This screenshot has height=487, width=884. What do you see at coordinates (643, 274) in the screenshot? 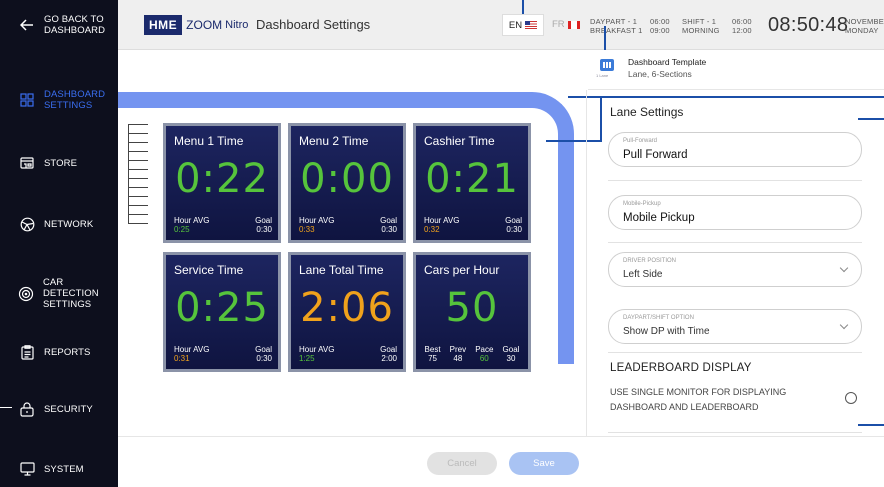
I see `field-value: Left Side` at bounding box center [643, 274].